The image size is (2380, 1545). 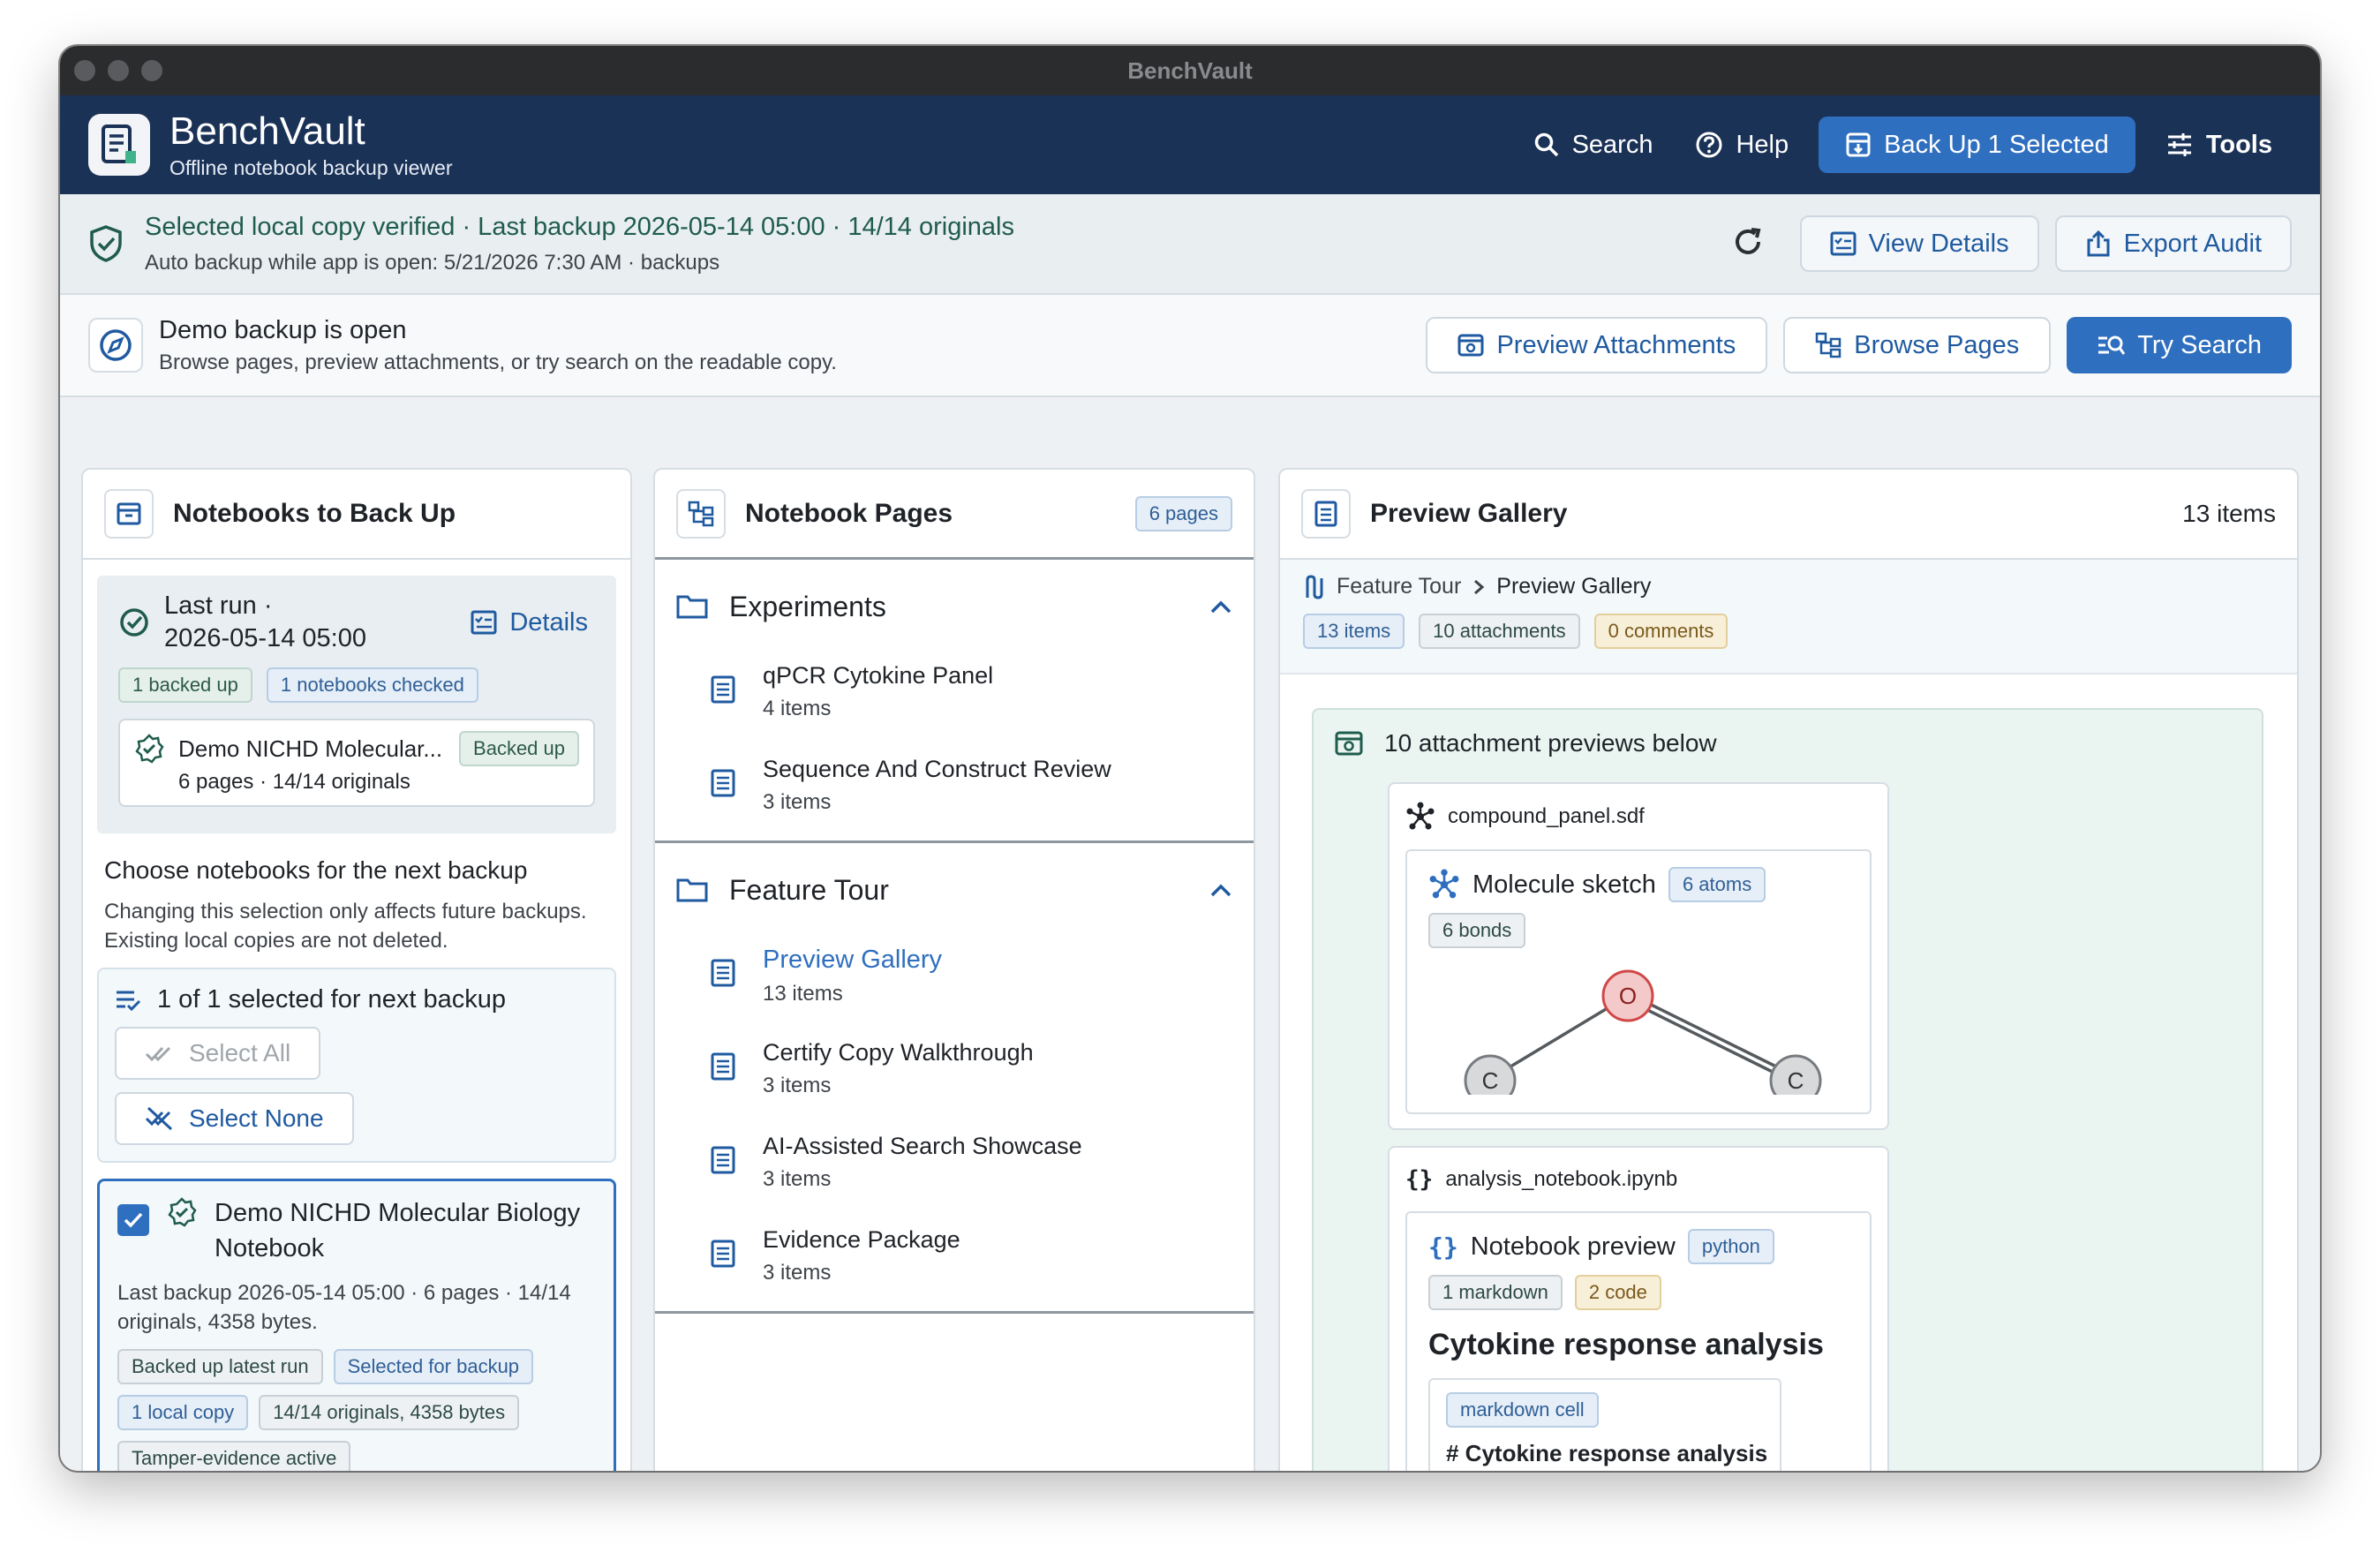 What do you see at coordinates (331, 999) in the screenshot?
I see `selected-count-text: 1 of 1 selected for next backup` at bounding box center [331, 999].